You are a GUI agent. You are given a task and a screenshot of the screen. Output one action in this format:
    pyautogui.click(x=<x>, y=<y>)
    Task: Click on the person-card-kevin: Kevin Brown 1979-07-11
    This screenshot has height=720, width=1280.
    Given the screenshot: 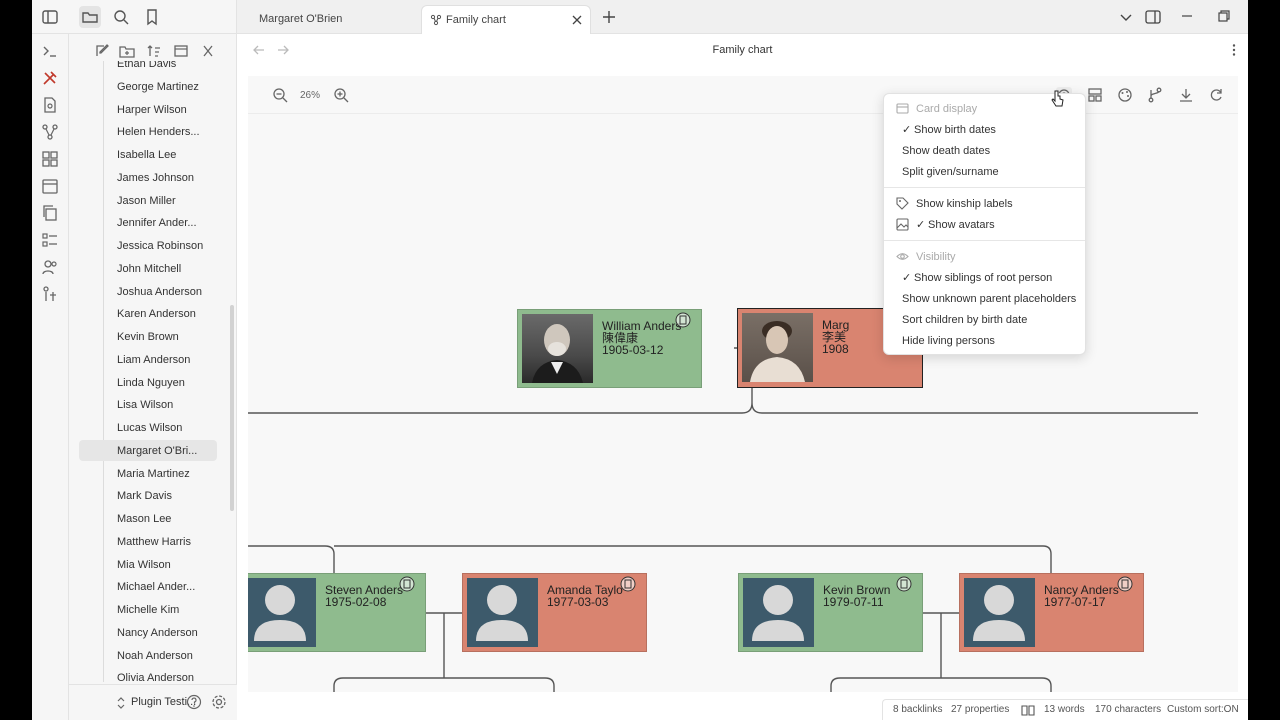 What is the action you would take?
    pyautogui.click(x=830, y=612)
    